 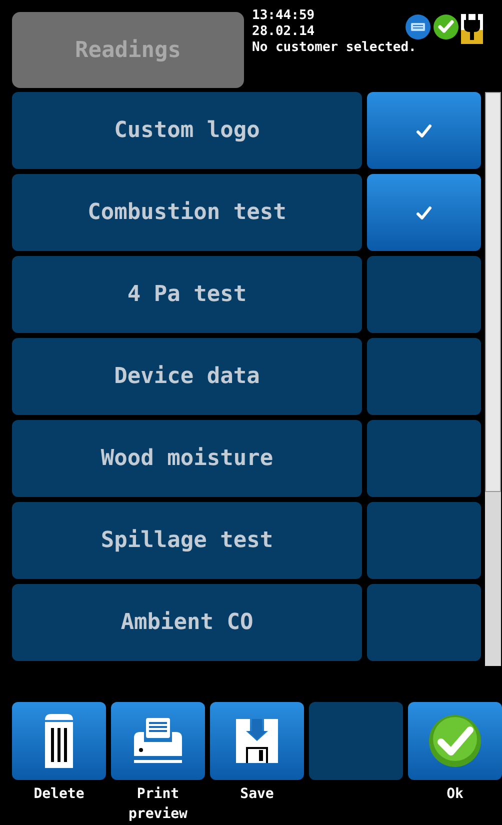 What do you see at coordinates (187, 212) in the screenshot?
I see `list-item-button: Combustion test` at bounding box center [187, 212].